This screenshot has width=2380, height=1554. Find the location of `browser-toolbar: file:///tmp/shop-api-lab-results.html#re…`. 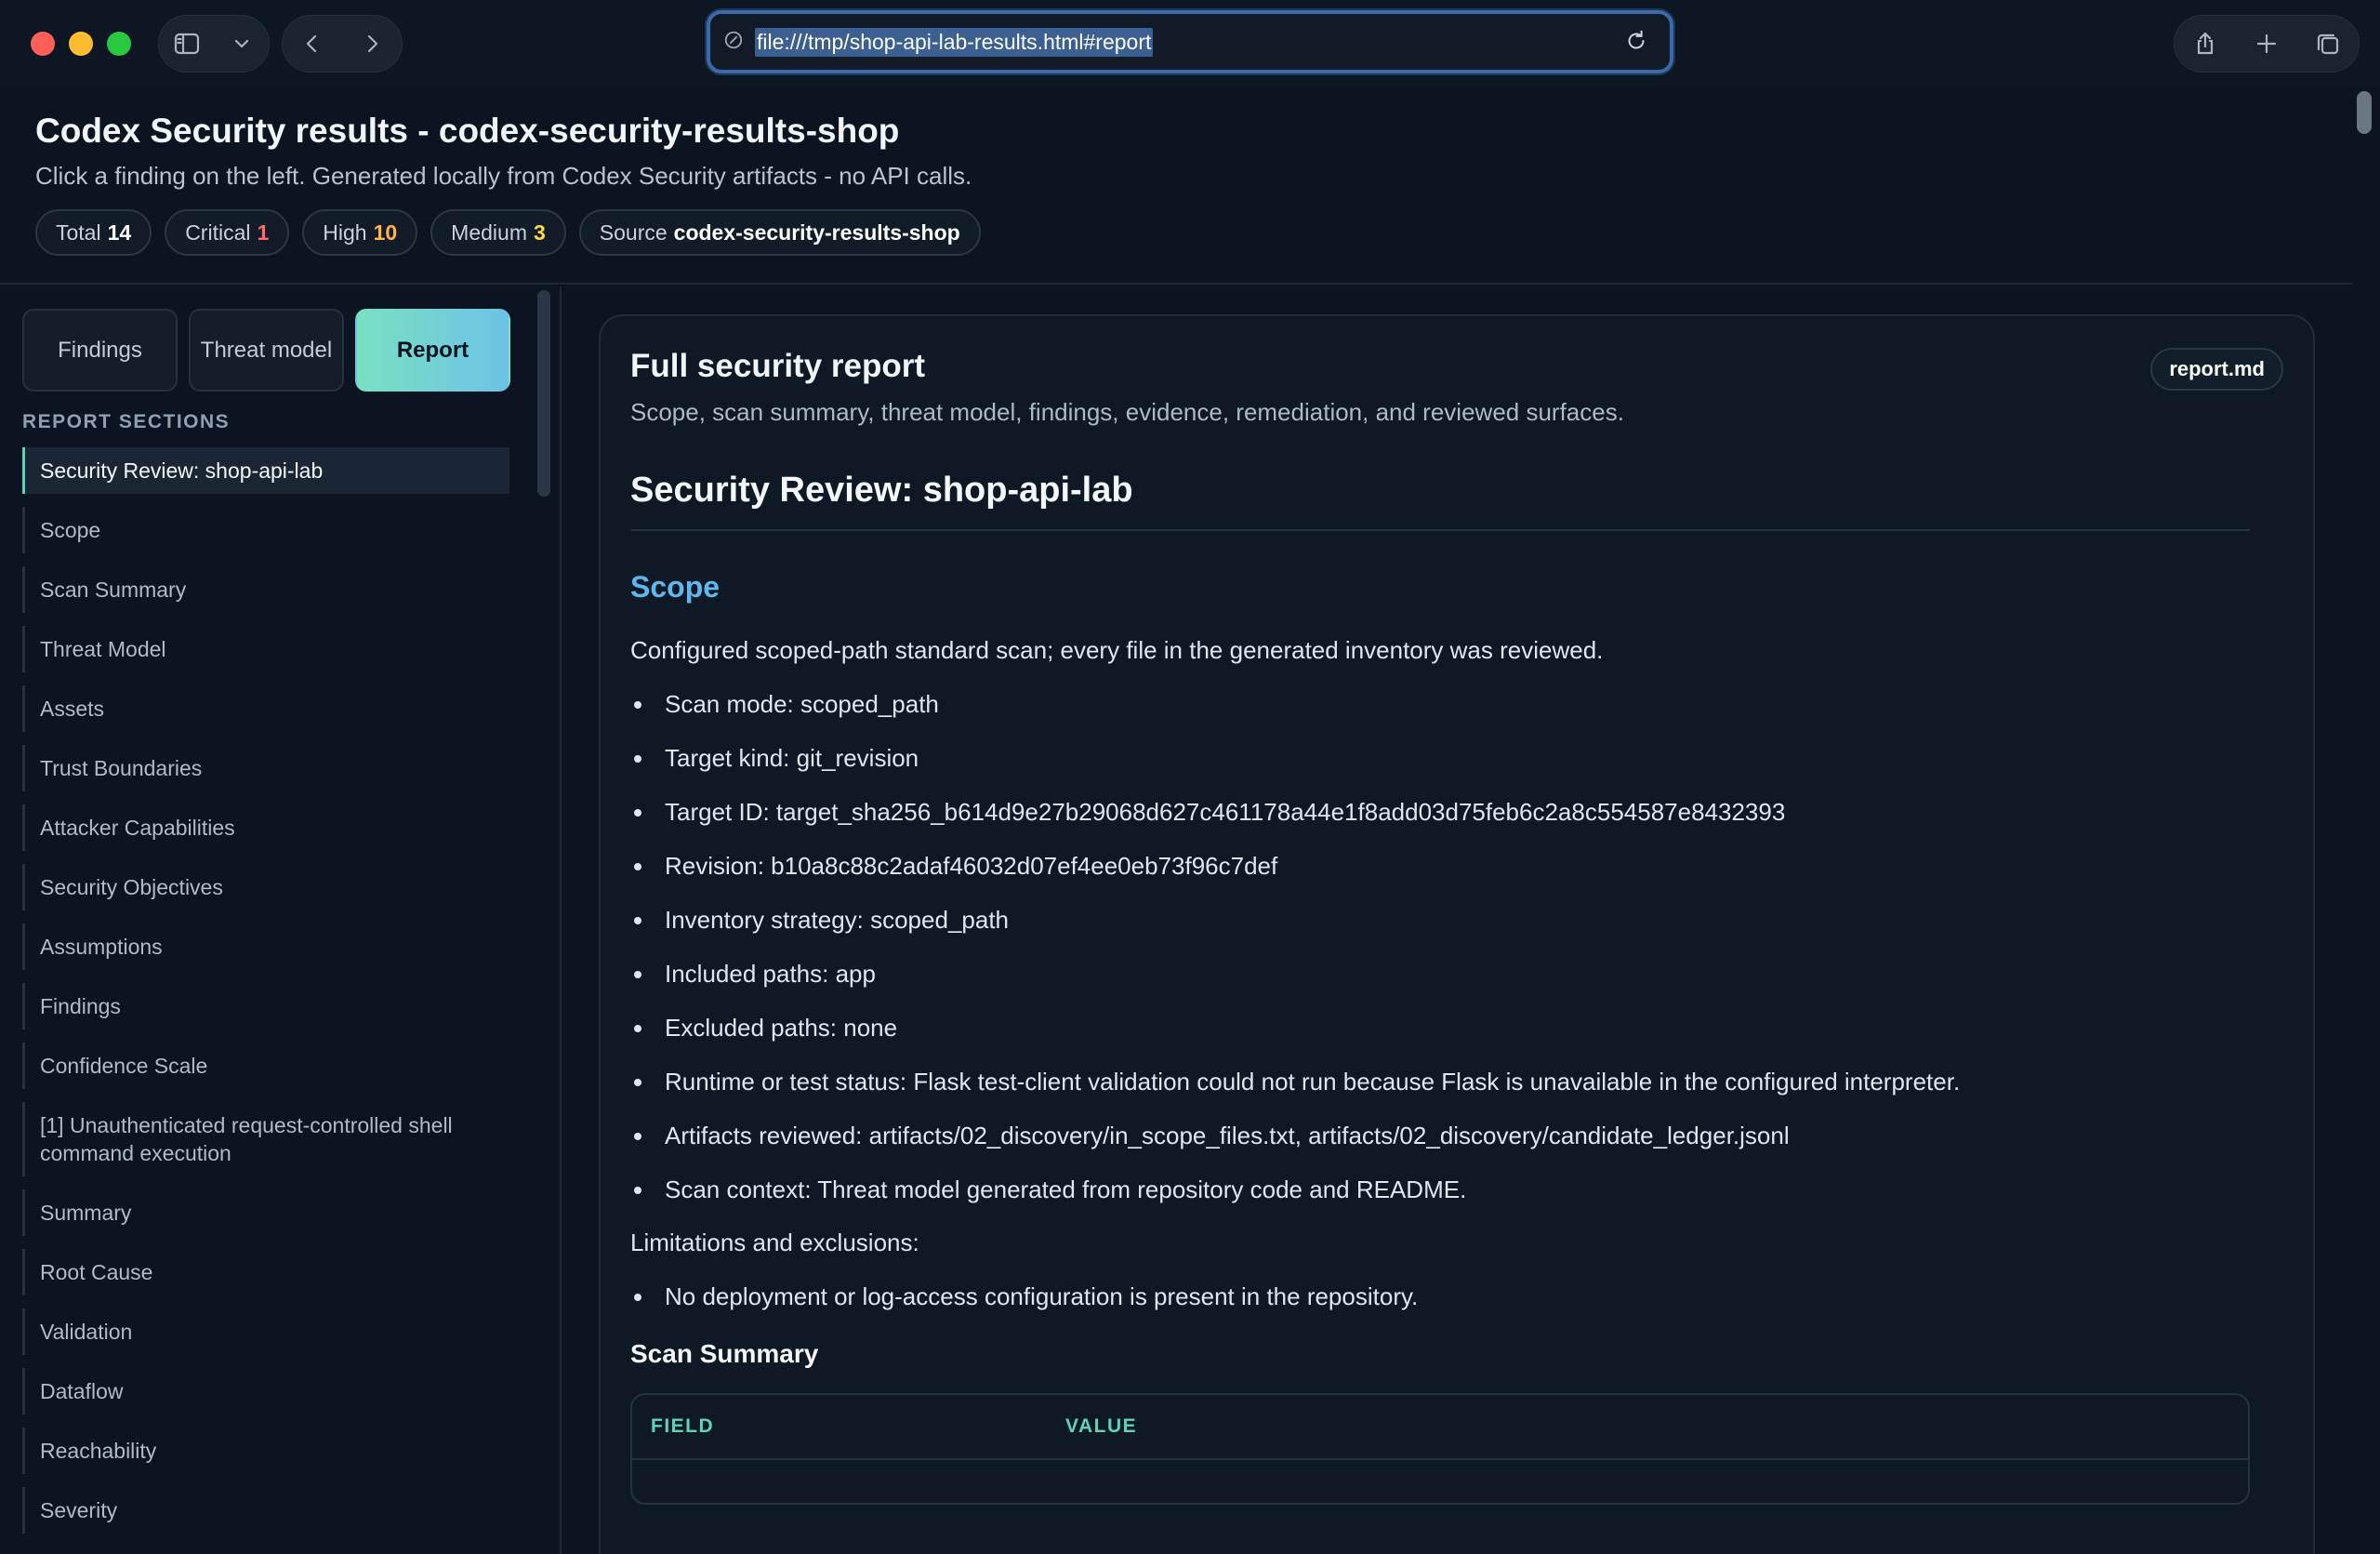

browser-toolbar: file:///tmp/shop-api-lab-results.html#re… is located at coordinates (1190, 43).